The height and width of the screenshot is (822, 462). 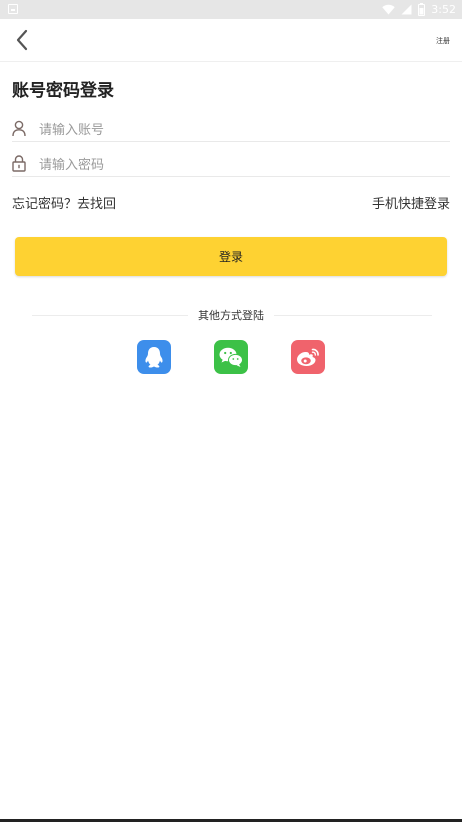 I want to click on wifi-icon, so click(x=388, y=9).